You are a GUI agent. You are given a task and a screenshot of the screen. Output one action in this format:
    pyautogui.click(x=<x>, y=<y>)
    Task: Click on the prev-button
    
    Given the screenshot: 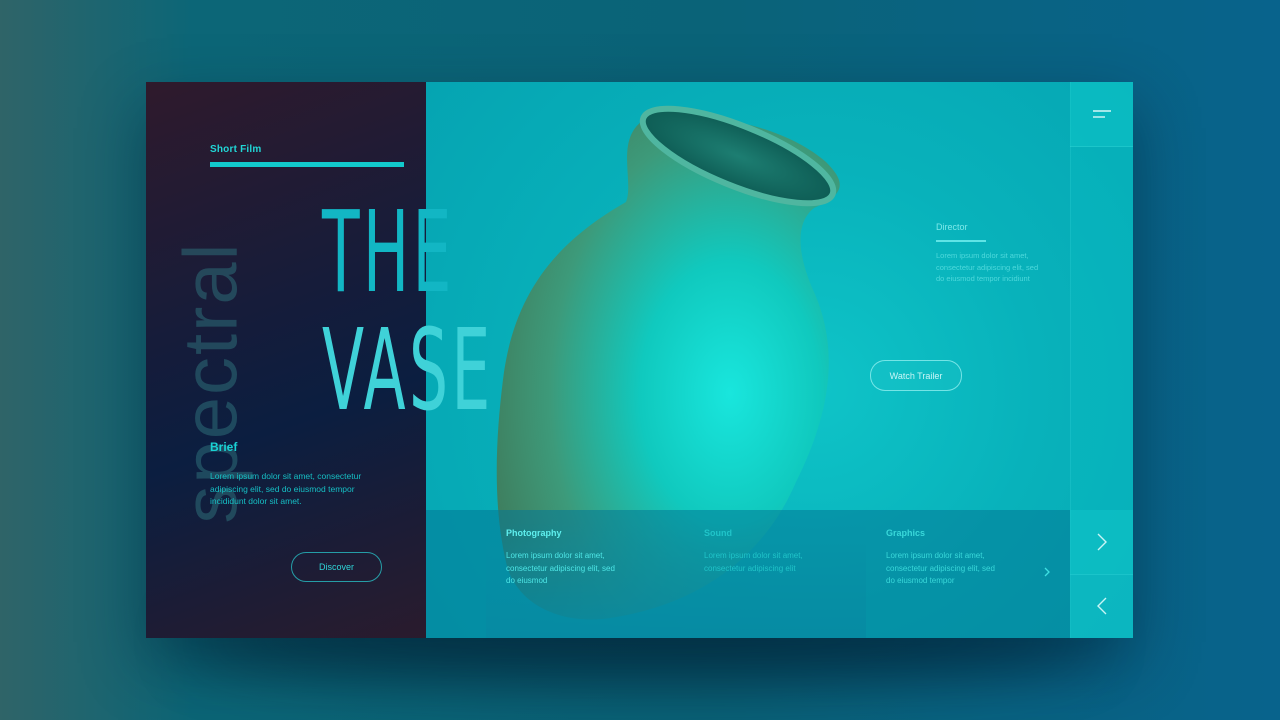 What is the action you would take?
    pyautogui.click(x=1101, y=606)
    